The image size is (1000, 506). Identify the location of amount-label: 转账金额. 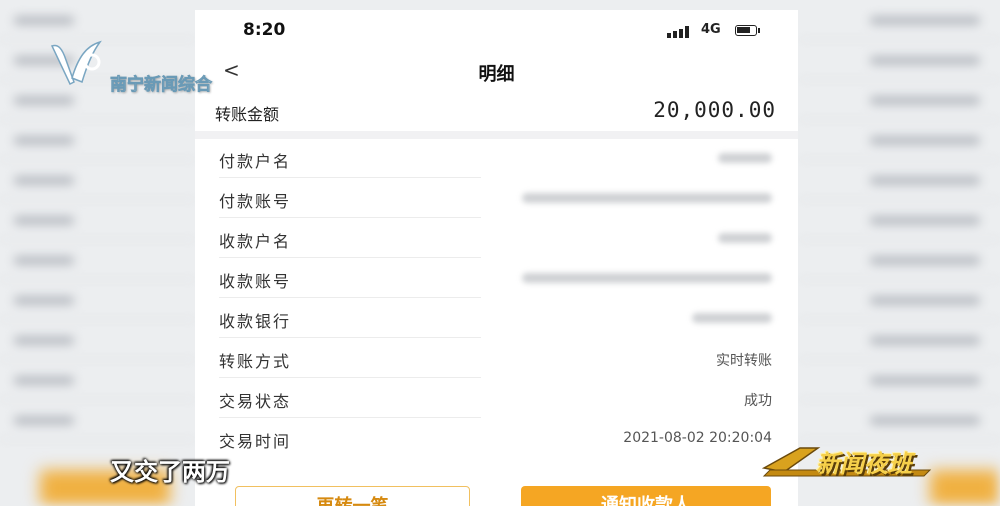
(247, 114).